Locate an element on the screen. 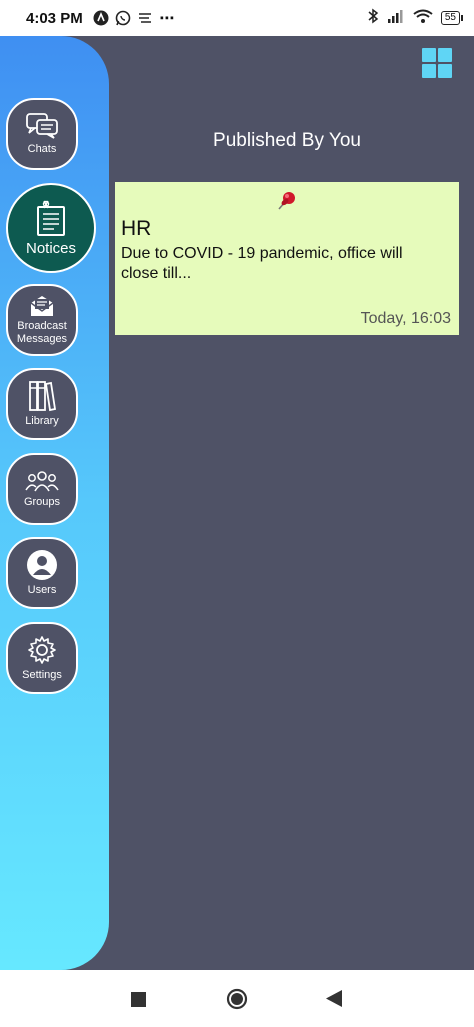  notice-time: Today, 16:03 is located at coordinates (405, 318).